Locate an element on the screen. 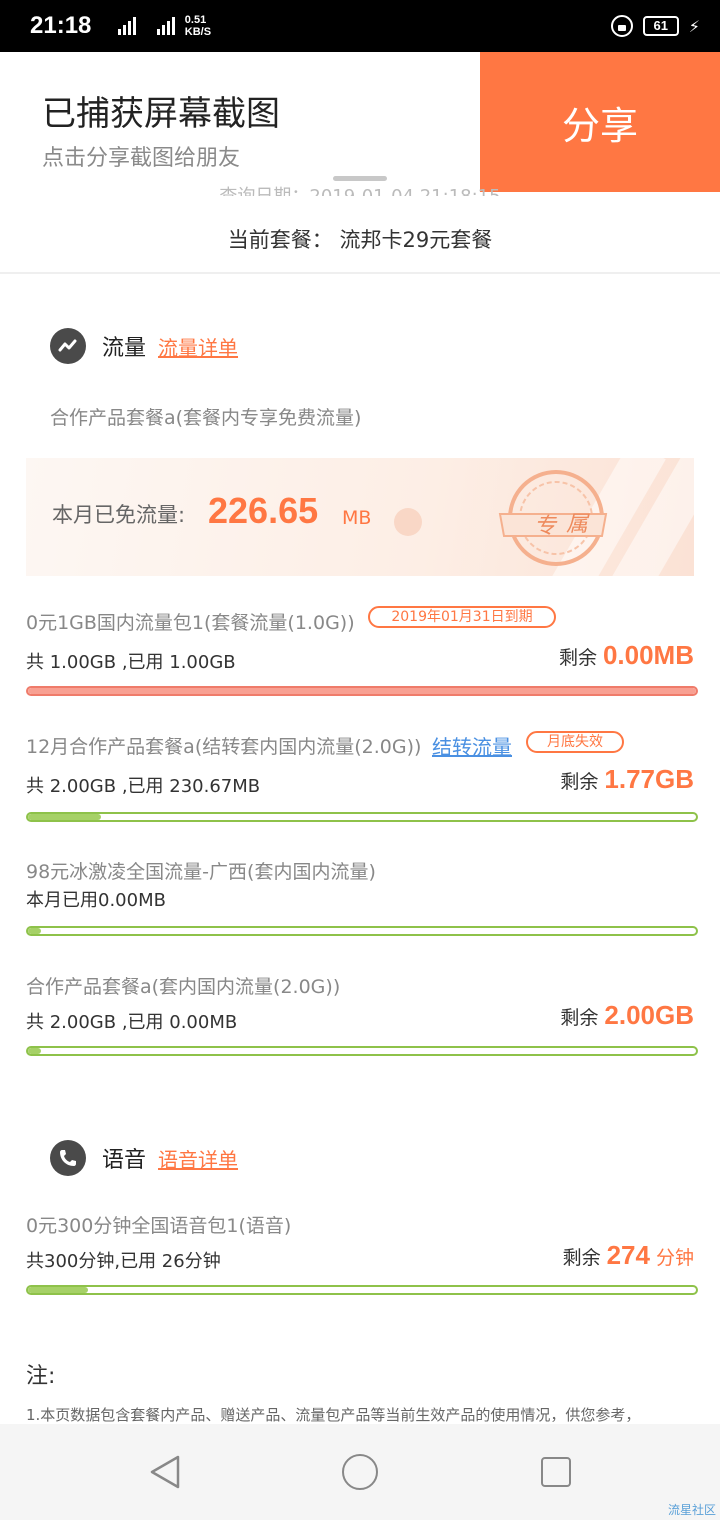 This screenshot has height=1520, width=720. free-data-label: 本月已免流量: is located at coordinates (119, 515).